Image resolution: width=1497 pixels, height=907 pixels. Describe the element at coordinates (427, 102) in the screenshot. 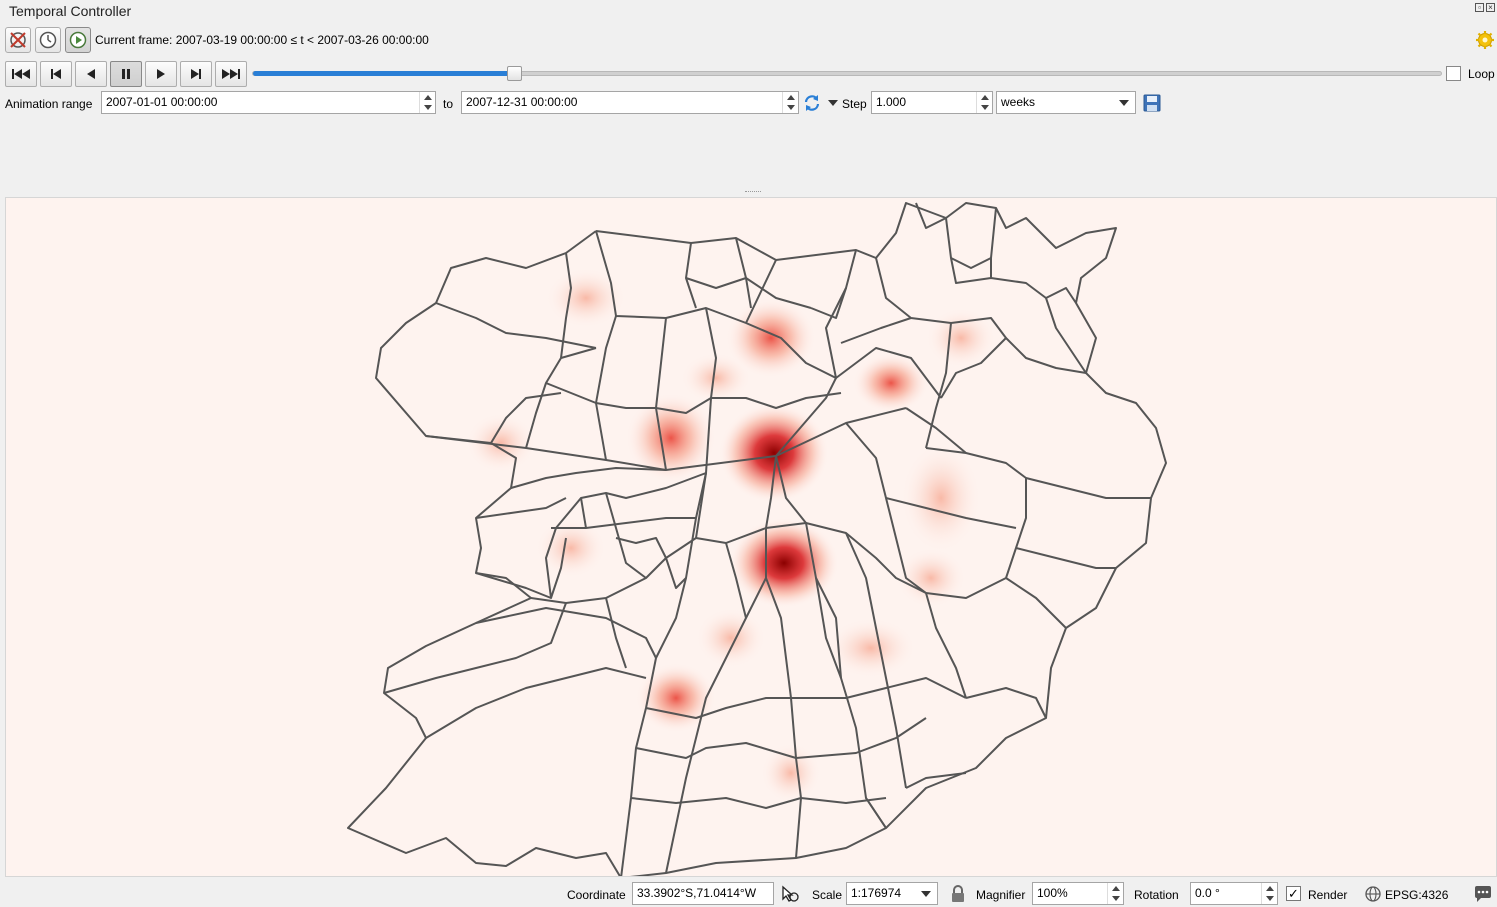

I see `range-start-spinner` at that location.